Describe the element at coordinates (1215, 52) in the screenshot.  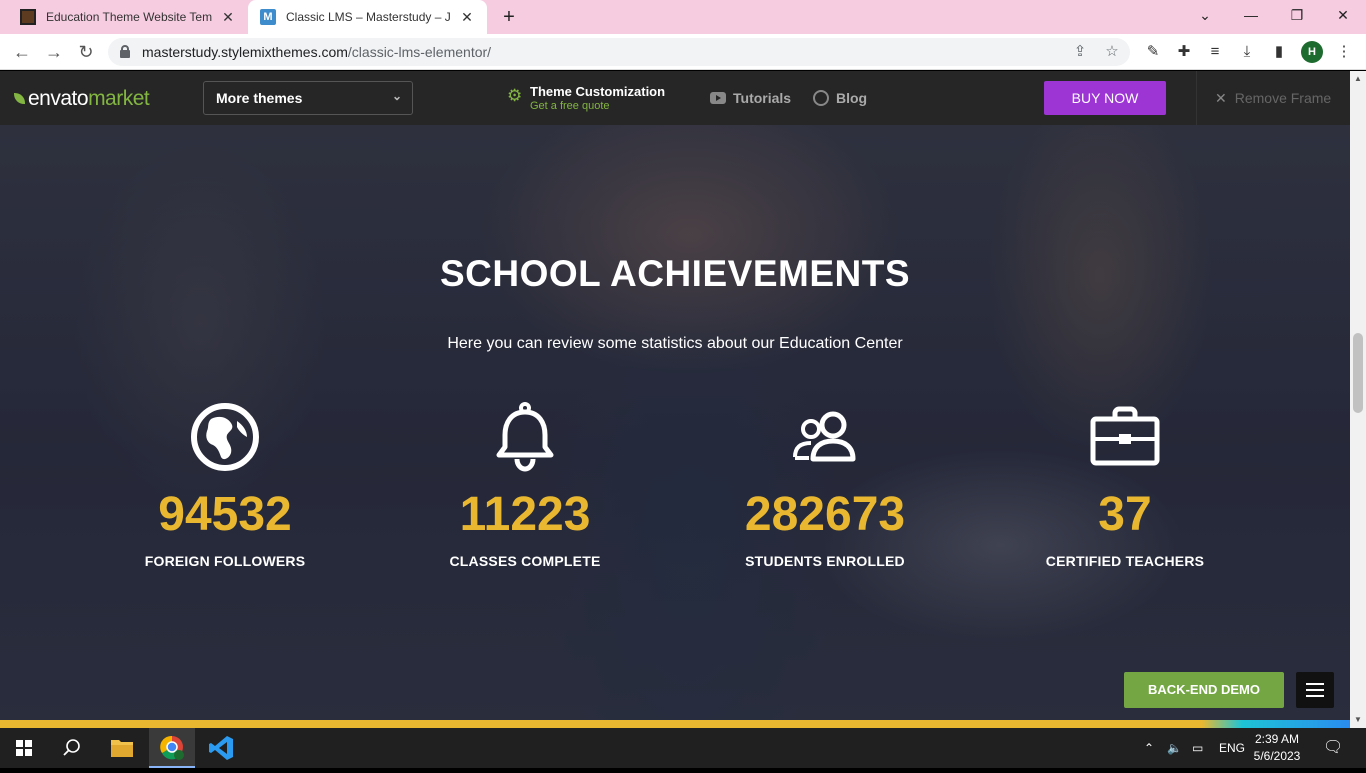
I see `media-control-icon: ≡` at that location.